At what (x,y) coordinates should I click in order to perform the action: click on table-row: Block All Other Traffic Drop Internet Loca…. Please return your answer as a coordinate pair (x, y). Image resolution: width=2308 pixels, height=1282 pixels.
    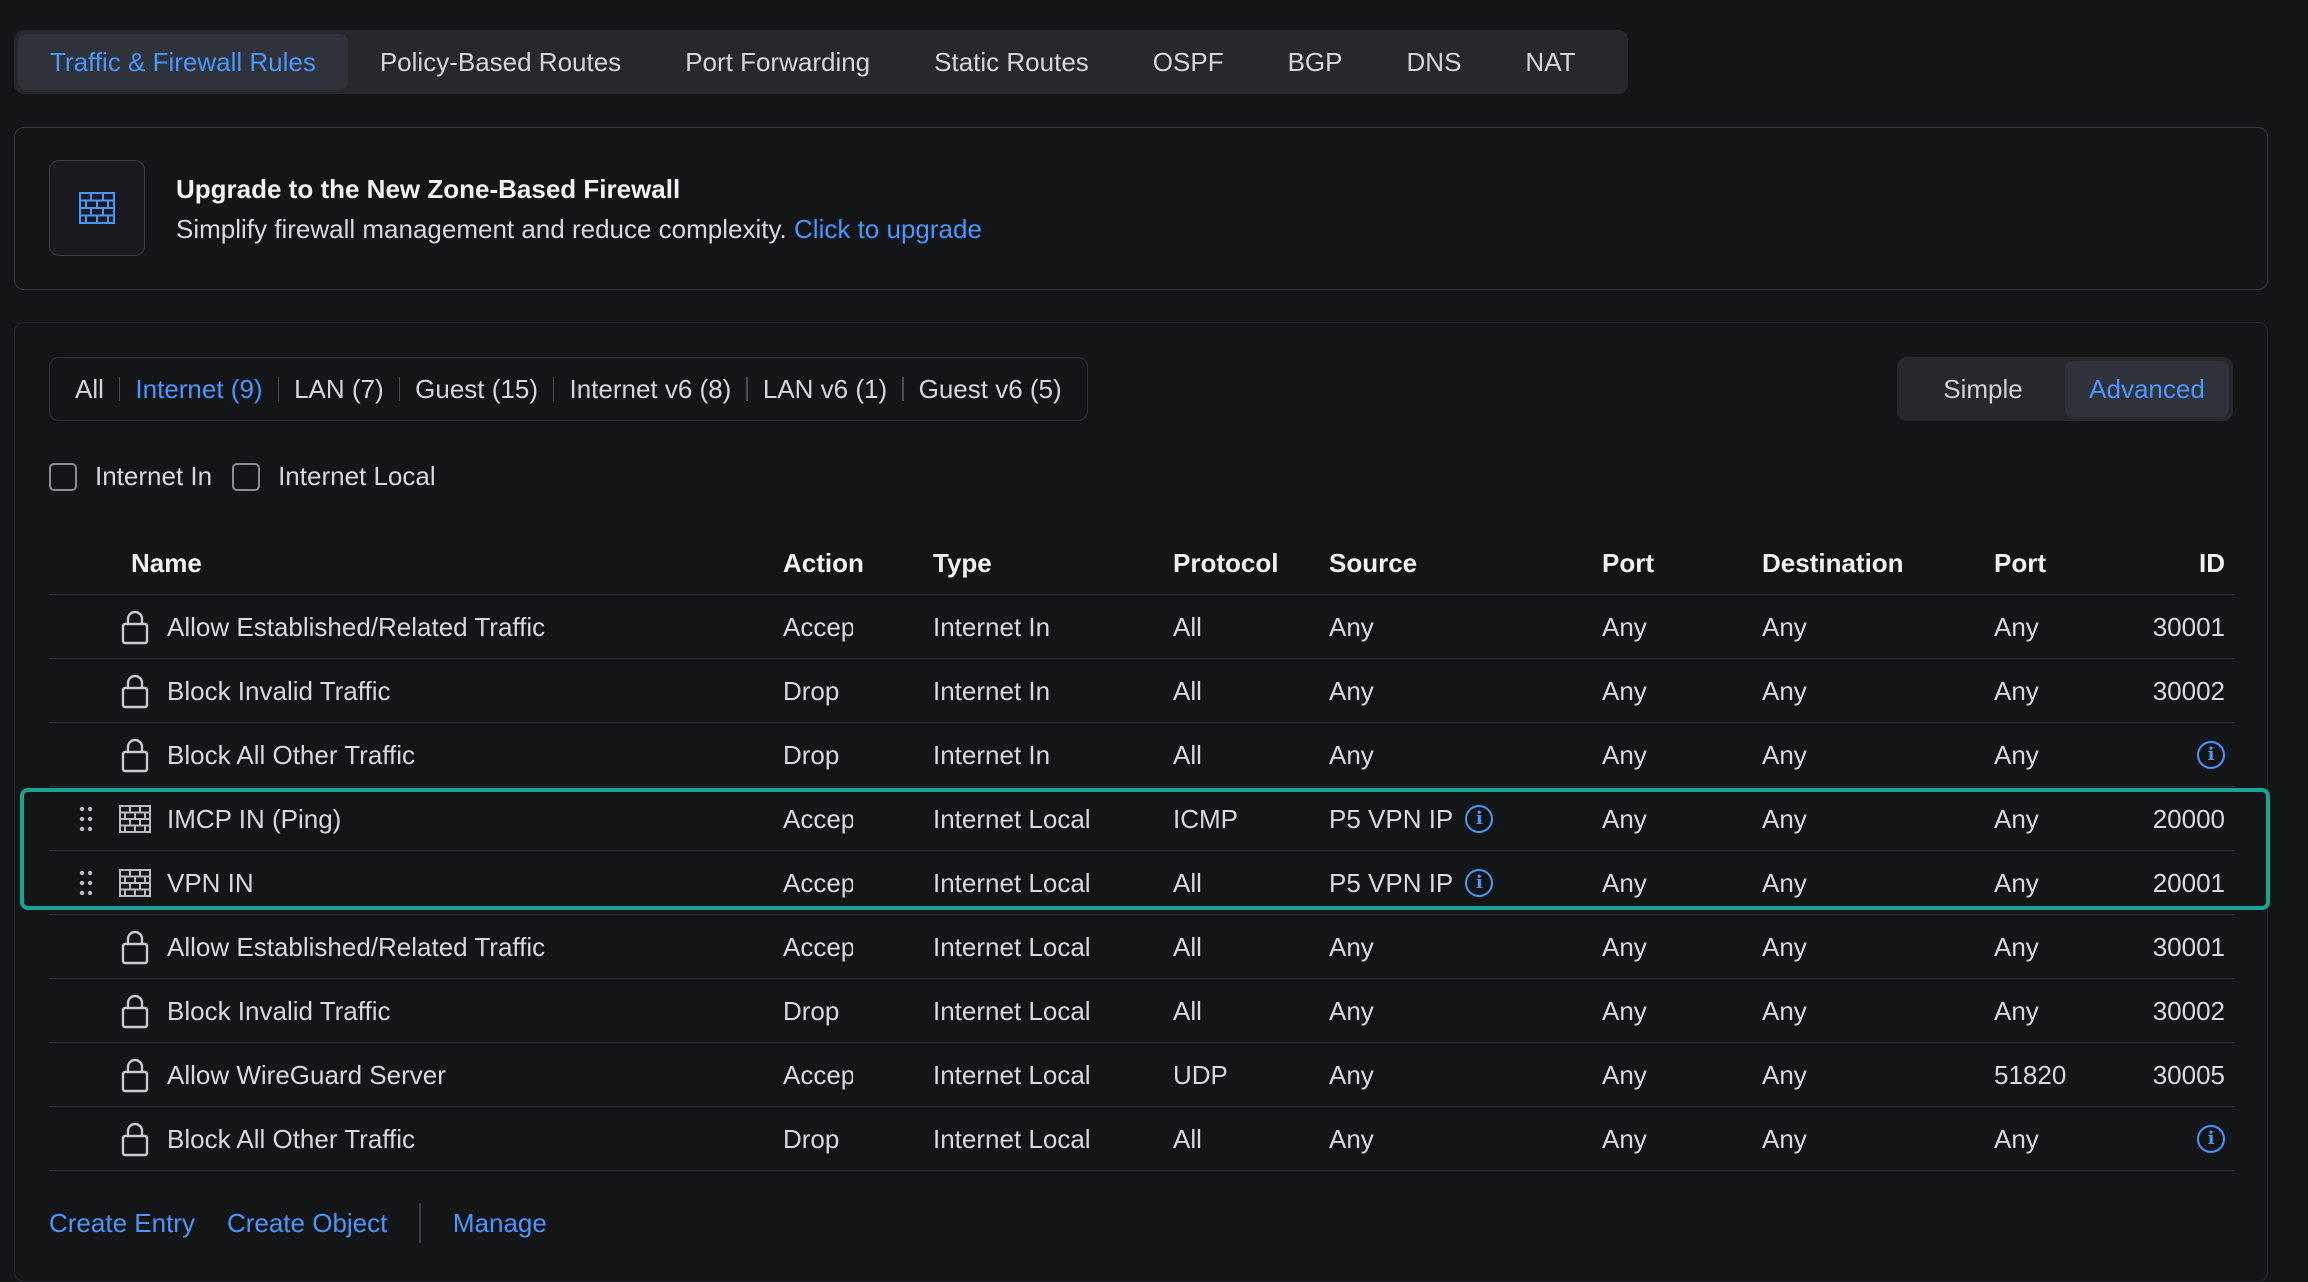
    Looking at the image, I should click on (1142, 1139).